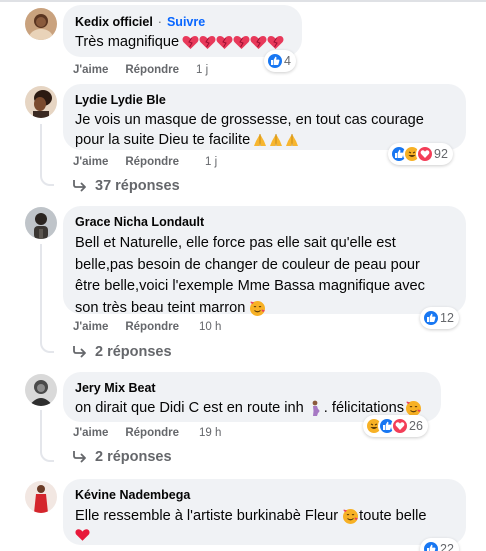 The width and height of the screenshot is (486, 551). What do you see at coordinates (114, 22) in the screenshot?
I see `comment-author: Kedix officiel` at bounding box center [114, 22].